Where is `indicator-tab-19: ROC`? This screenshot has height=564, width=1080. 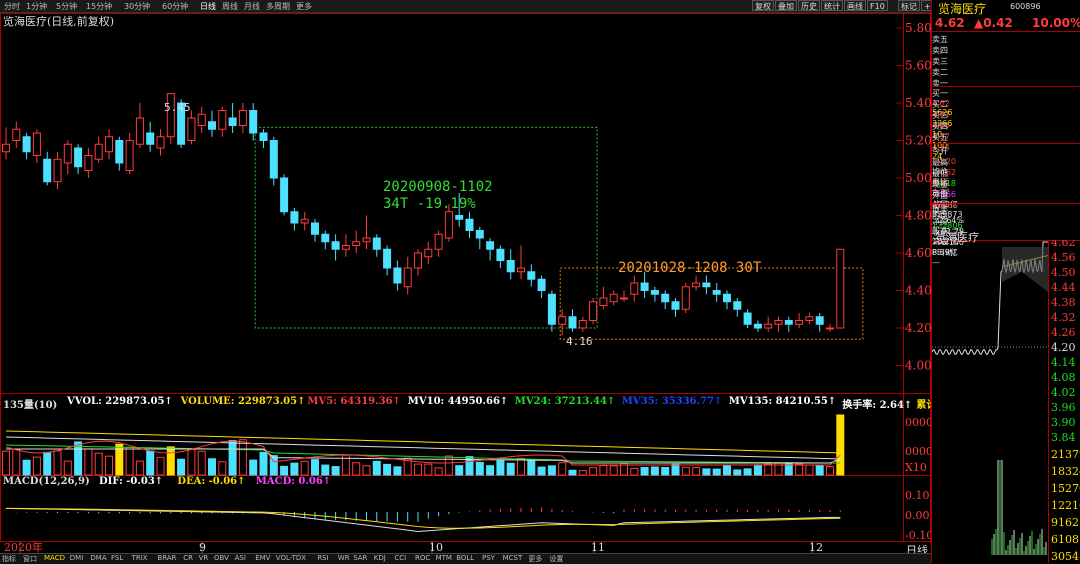 indicator-tab-19: ROC is located at coordinates (422, 558).